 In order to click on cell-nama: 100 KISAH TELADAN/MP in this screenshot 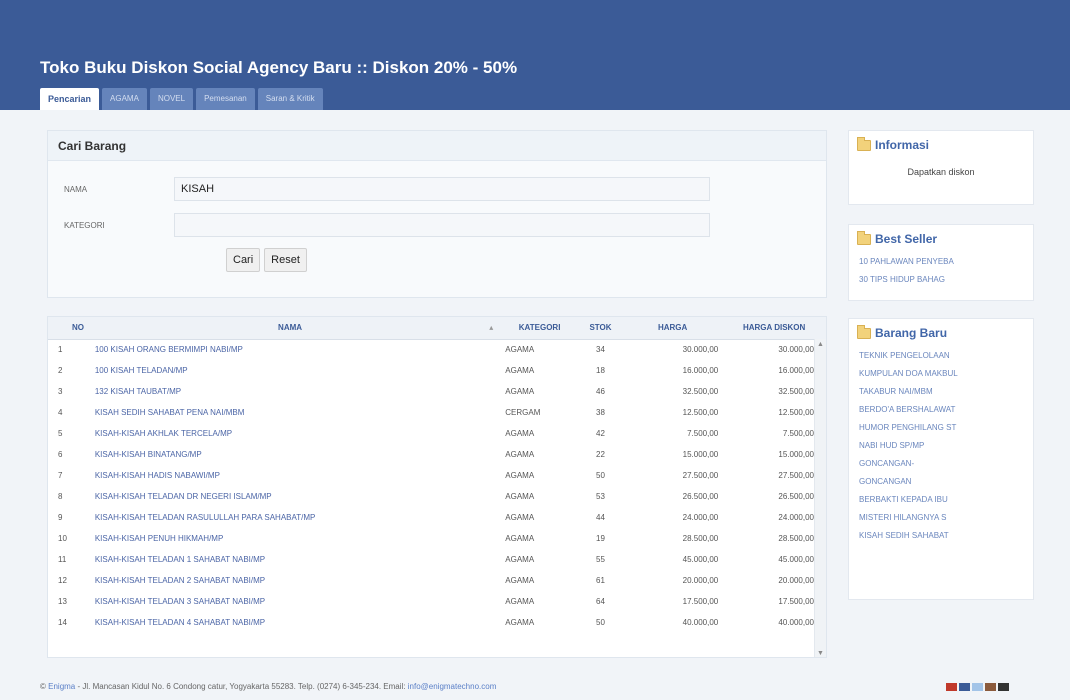, I will do `click(296, 370)`.